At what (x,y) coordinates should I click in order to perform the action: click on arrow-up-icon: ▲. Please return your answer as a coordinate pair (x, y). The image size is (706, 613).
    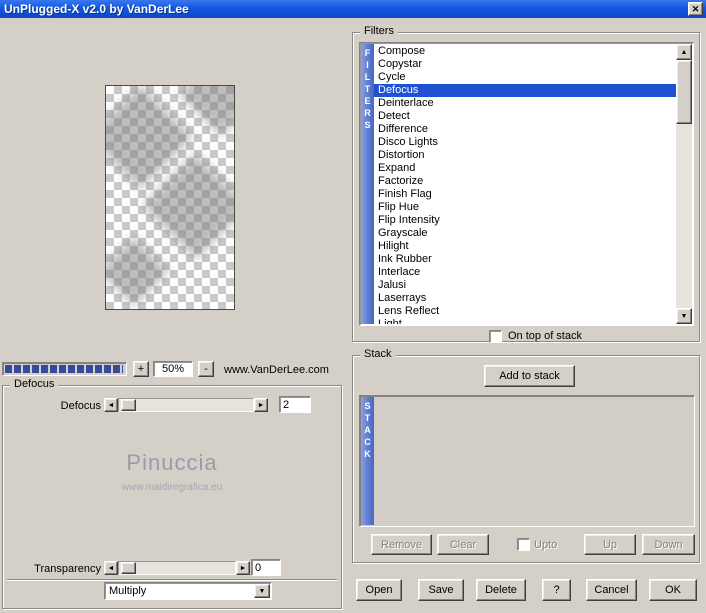
    Looking at the image, I should click on (684, 52).